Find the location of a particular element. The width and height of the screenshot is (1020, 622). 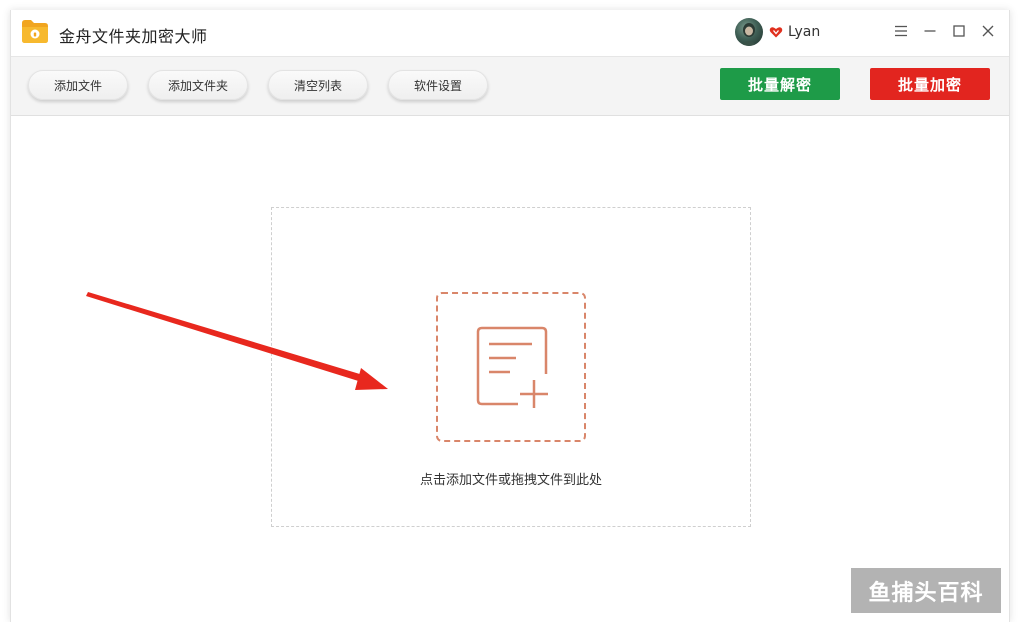

app-title: 金舟文件夹加密大师 is located at coordinates (133, 36).